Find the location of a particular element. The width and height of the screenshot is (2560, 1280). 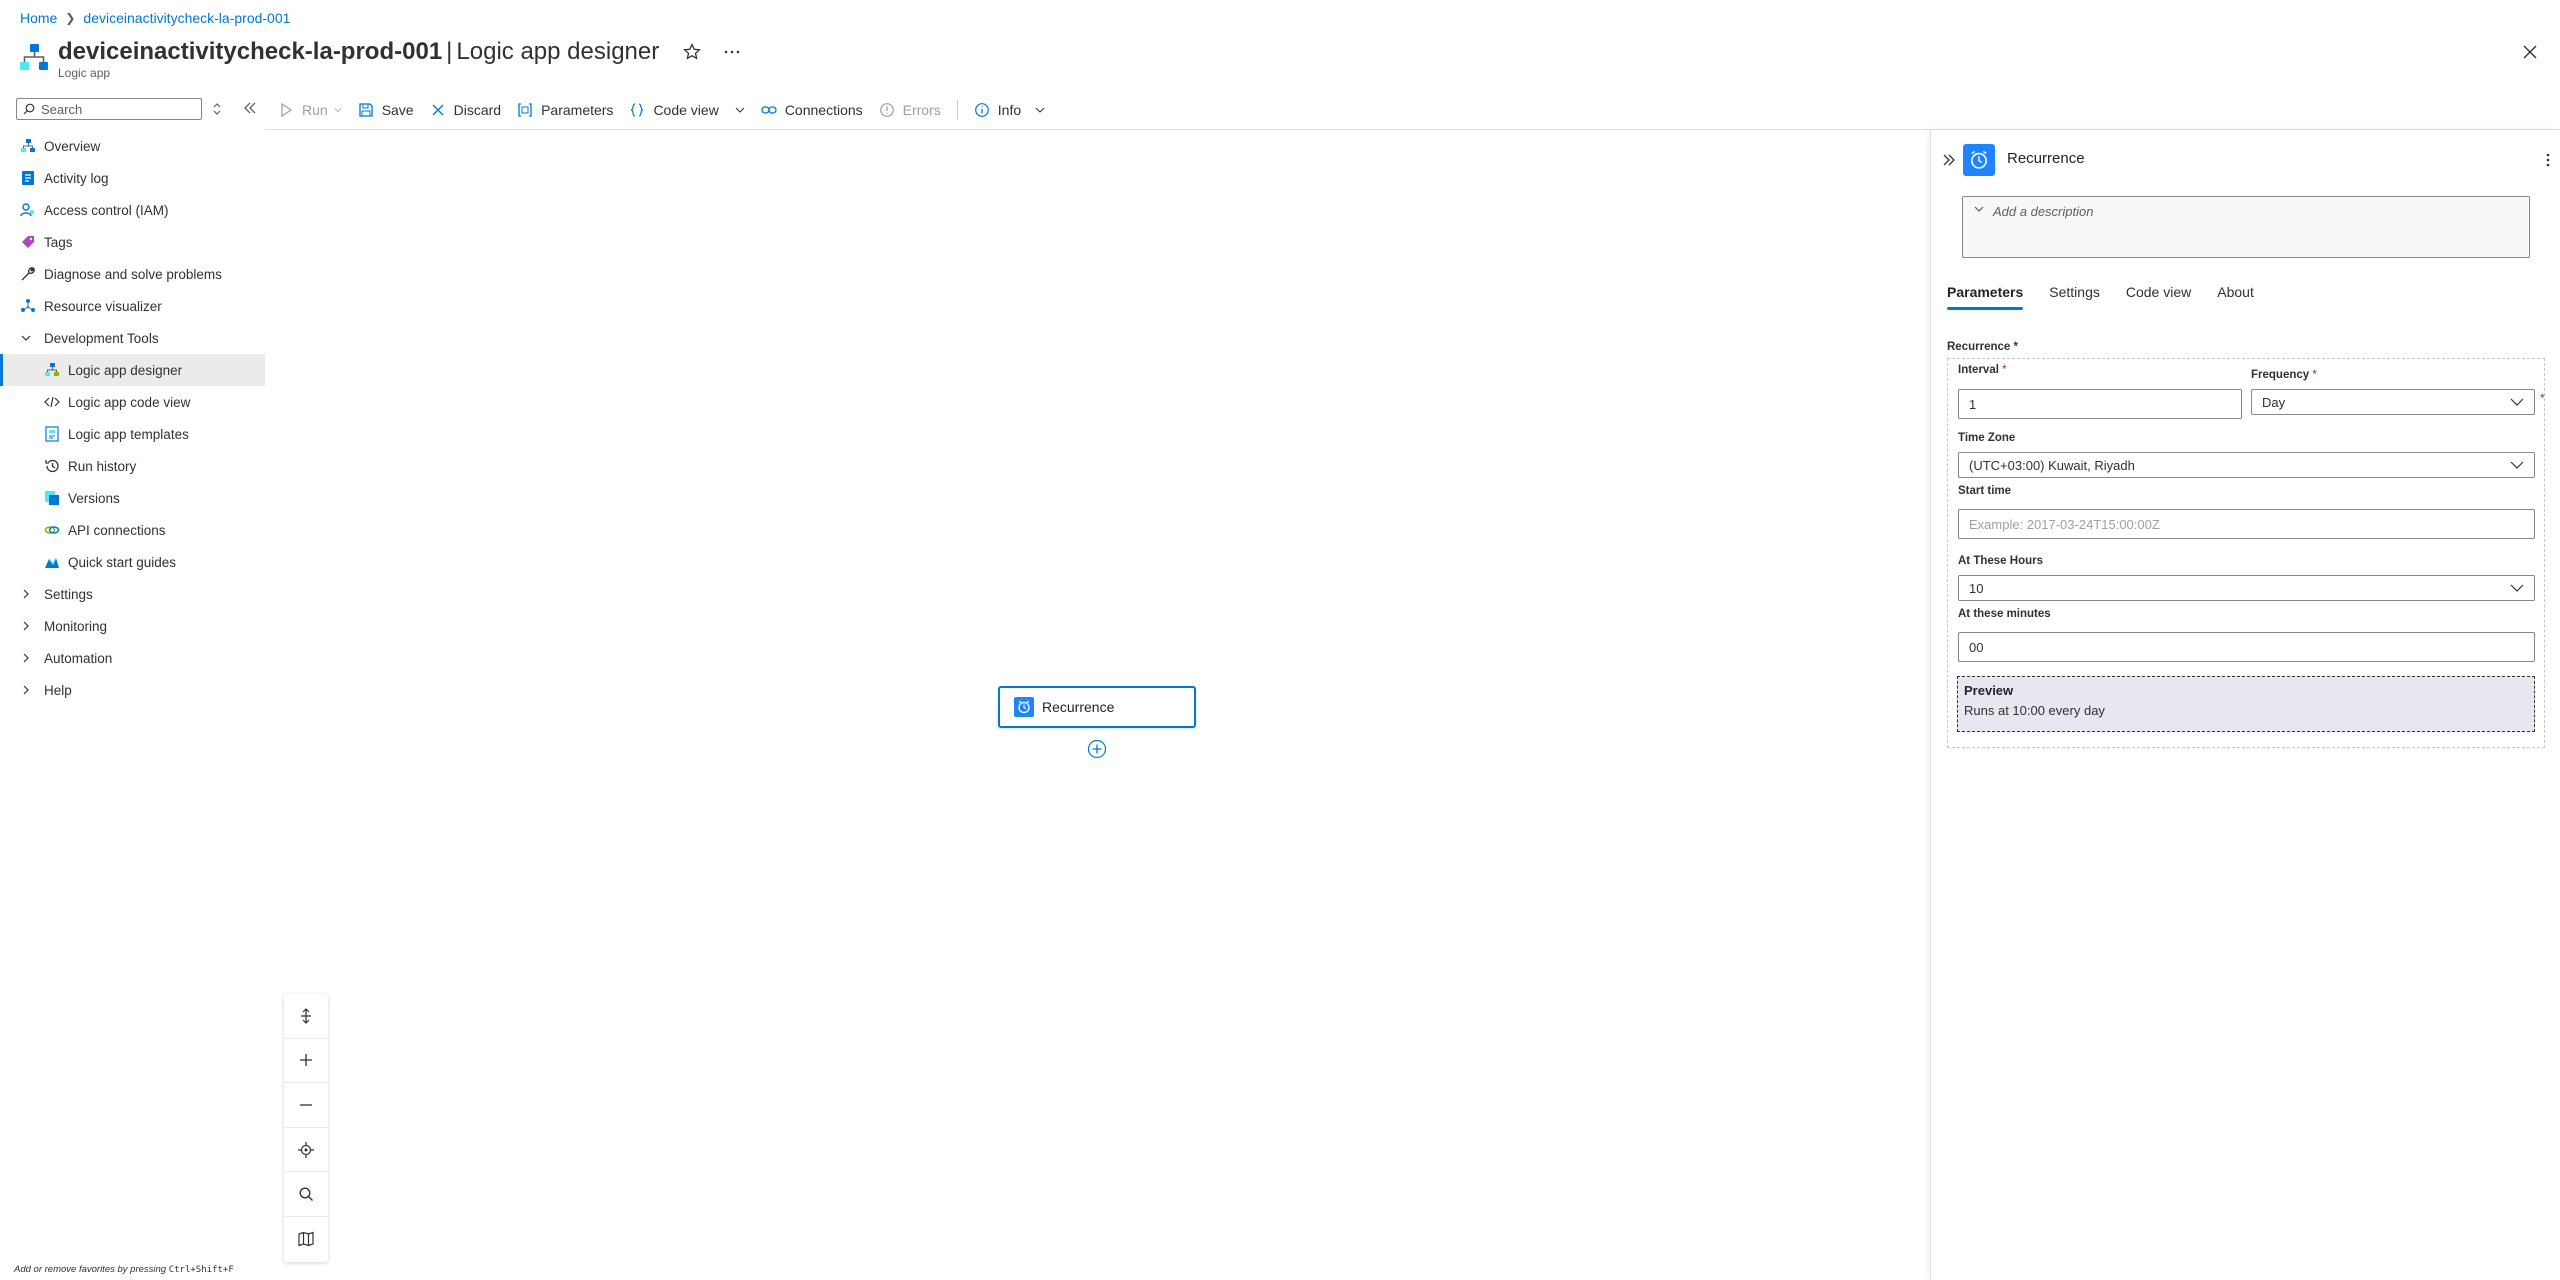

templates-icon is located at coordinates (52, 434).